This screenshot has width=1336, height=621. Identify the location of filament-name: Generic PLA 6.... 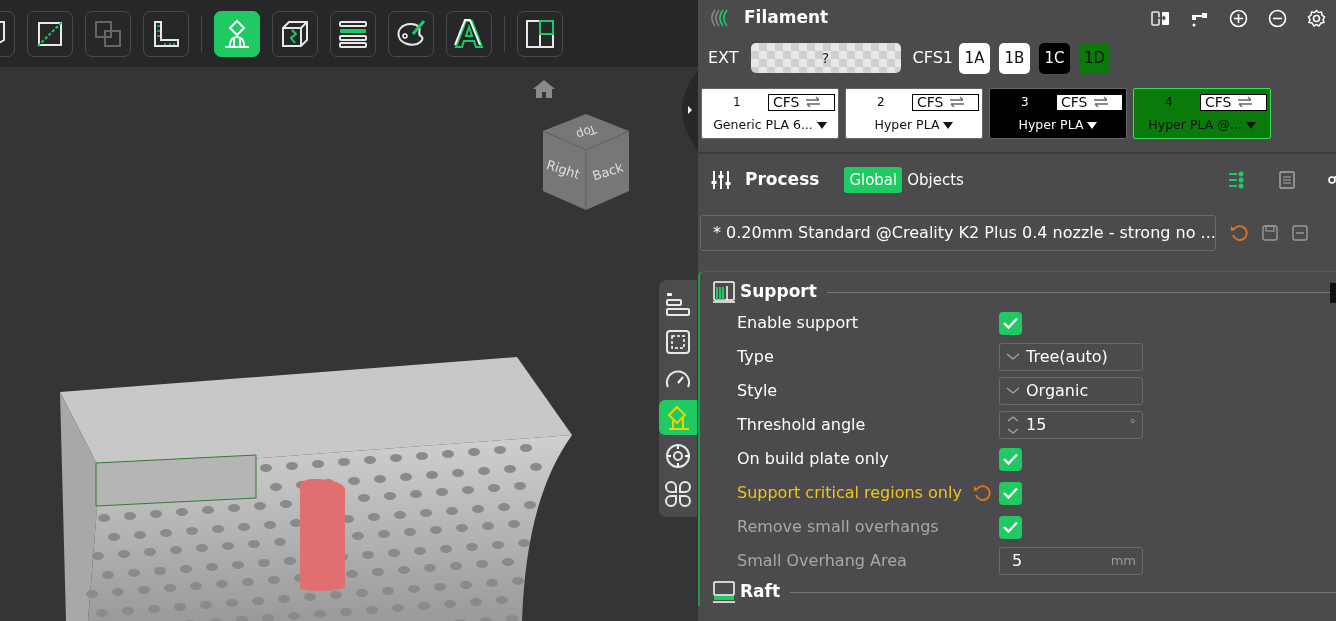
(763, 125).